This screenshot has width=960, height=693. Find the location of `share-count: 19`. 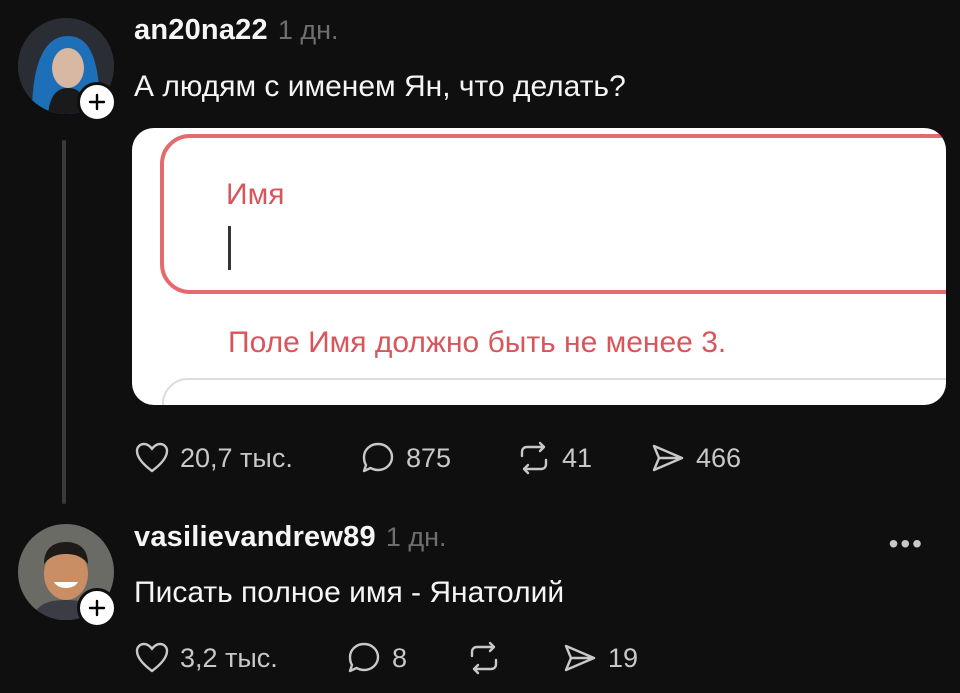

share-count: 19 is located at coordinates (623, 657).